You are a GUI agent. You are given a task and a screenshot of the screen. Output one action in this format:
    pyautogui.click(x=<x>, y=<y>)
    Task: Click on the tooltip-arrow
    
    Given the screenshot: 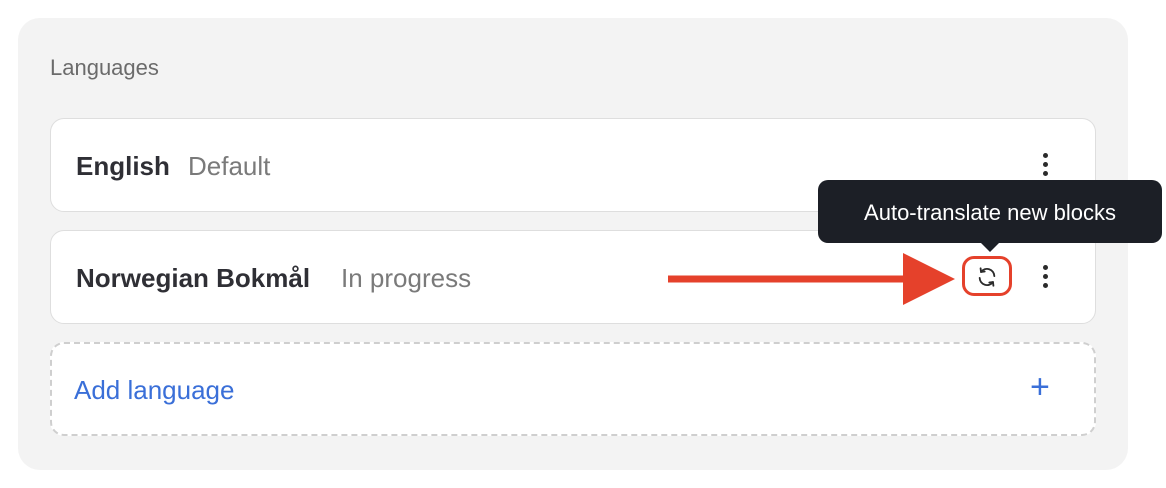 What is the action you would take?
    pyautogui.click(x=990, y=247)
    